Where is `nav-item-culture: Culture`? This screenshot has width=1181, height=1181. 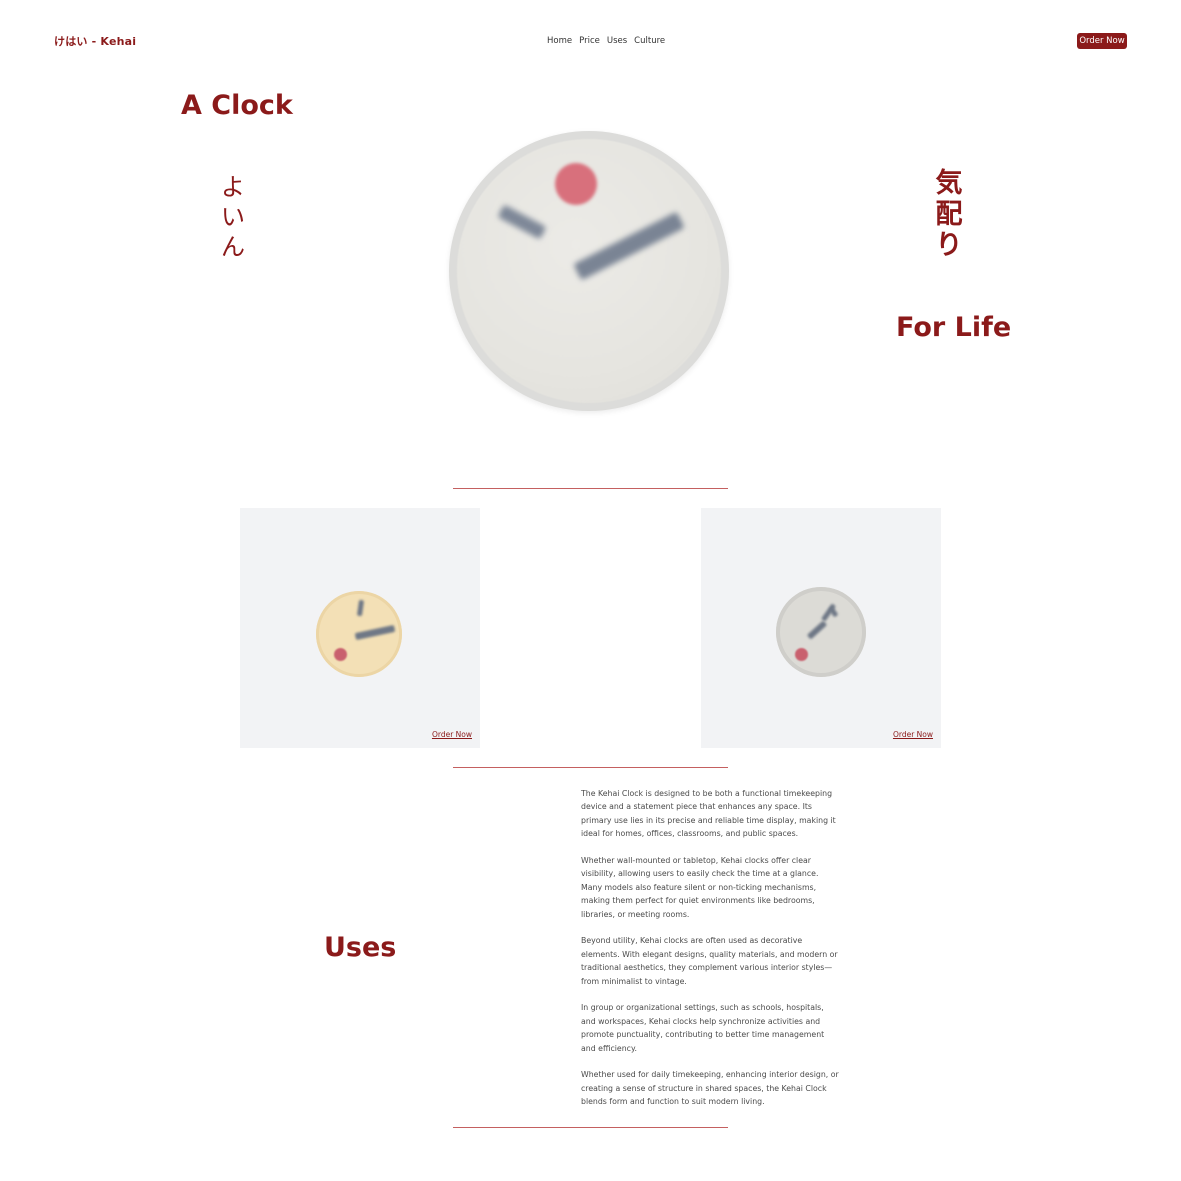
nav-item-culture: Culture is located at coordinates (649, 41).